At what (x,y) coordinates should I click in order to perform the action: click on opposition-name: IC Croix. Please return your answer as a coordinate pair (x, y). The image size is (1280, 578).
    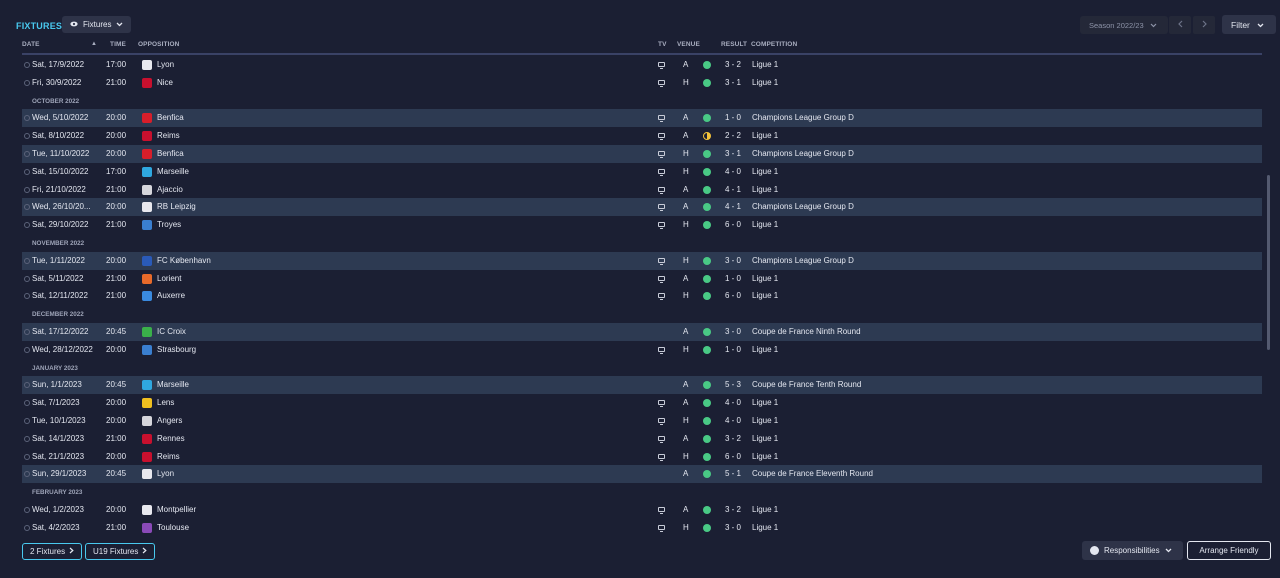
    Looking at the image, I should click on (171, 332).